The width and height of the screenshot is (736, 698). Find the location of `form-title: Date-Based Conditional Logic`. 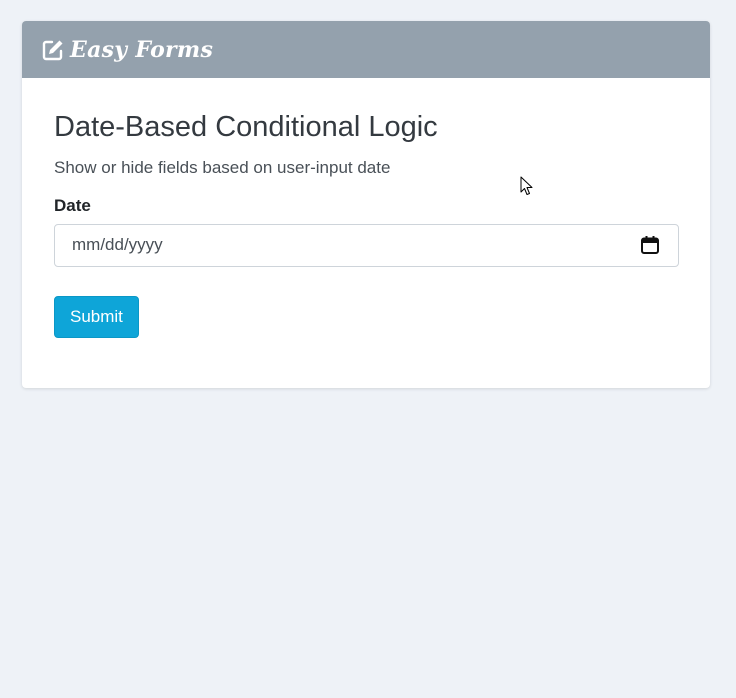

form-title: Date-Based Conditional Logic is located at coordinates (246, 127).